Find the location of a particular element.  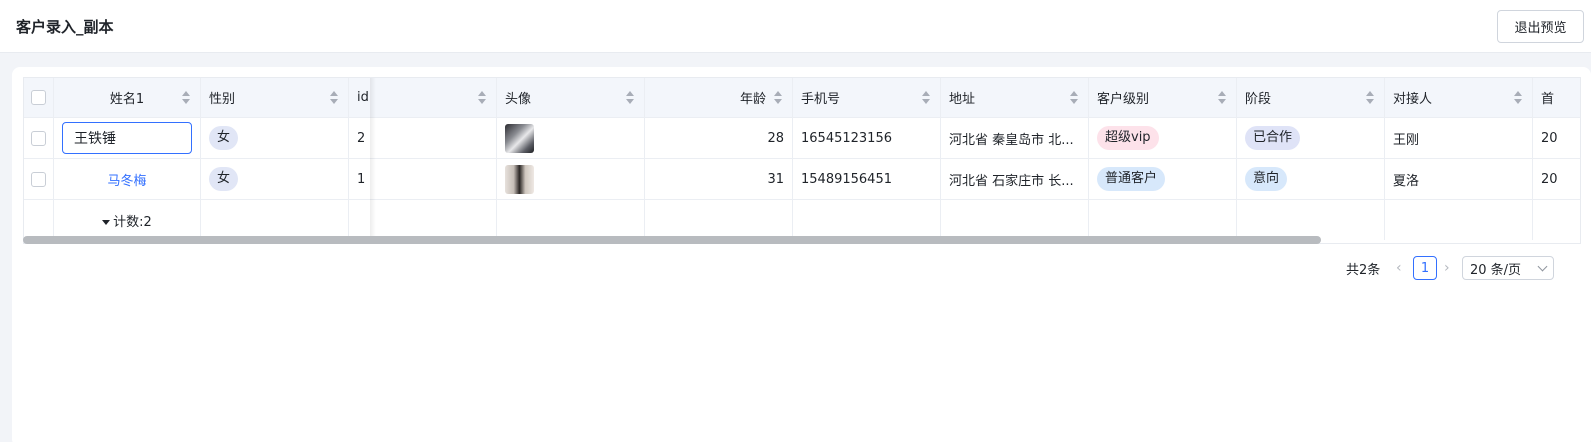

stage-tag: 意向 is located at coordinates (1266, 179).